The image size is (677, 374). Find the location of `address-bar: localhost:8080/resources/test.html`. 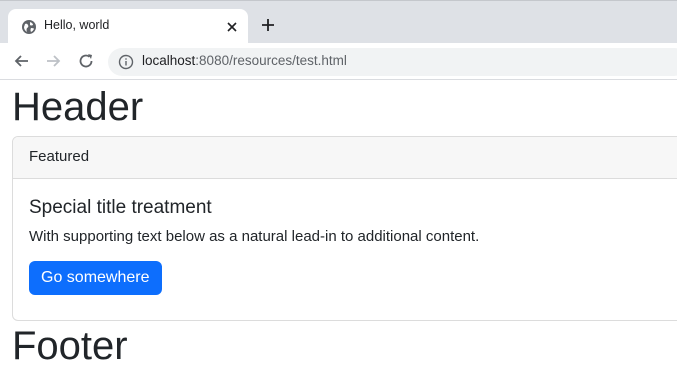

address-bar: localhost:8080/resources/test.html is located at coordinates (392, 62).